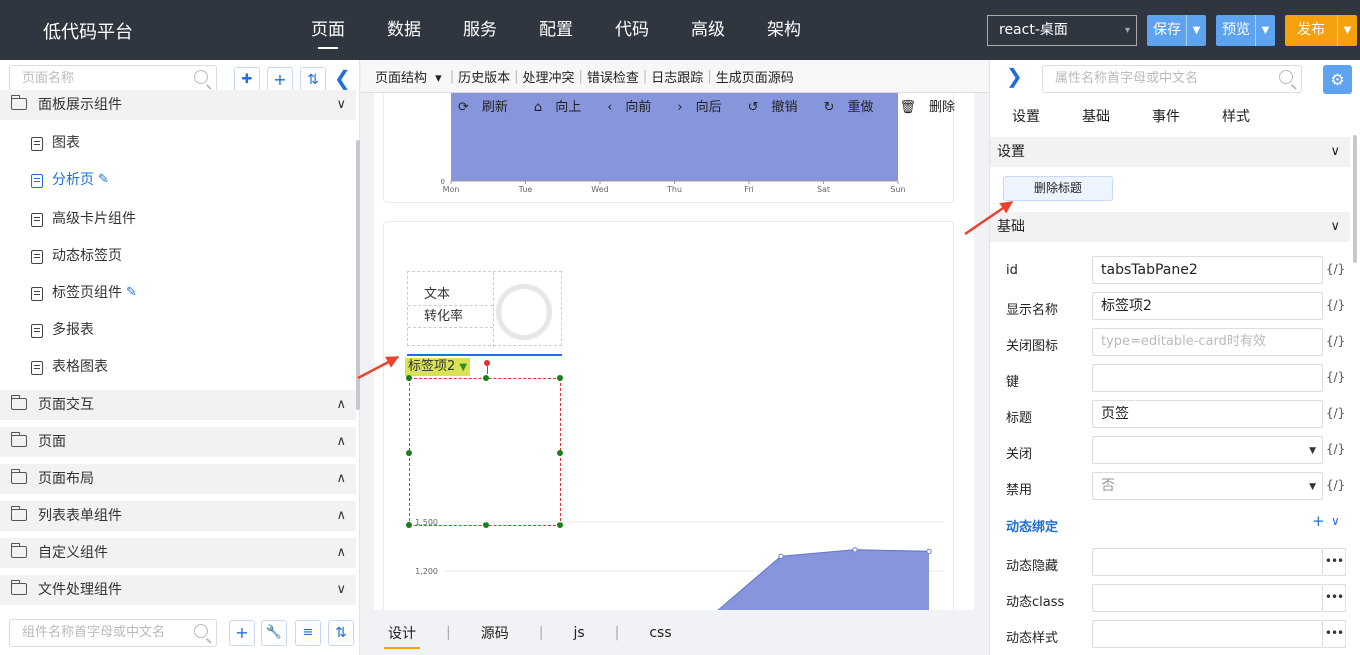 The height and width of the screenshot is (655, 1360). I want to click on selected-tab-pane, so click(484, 451).